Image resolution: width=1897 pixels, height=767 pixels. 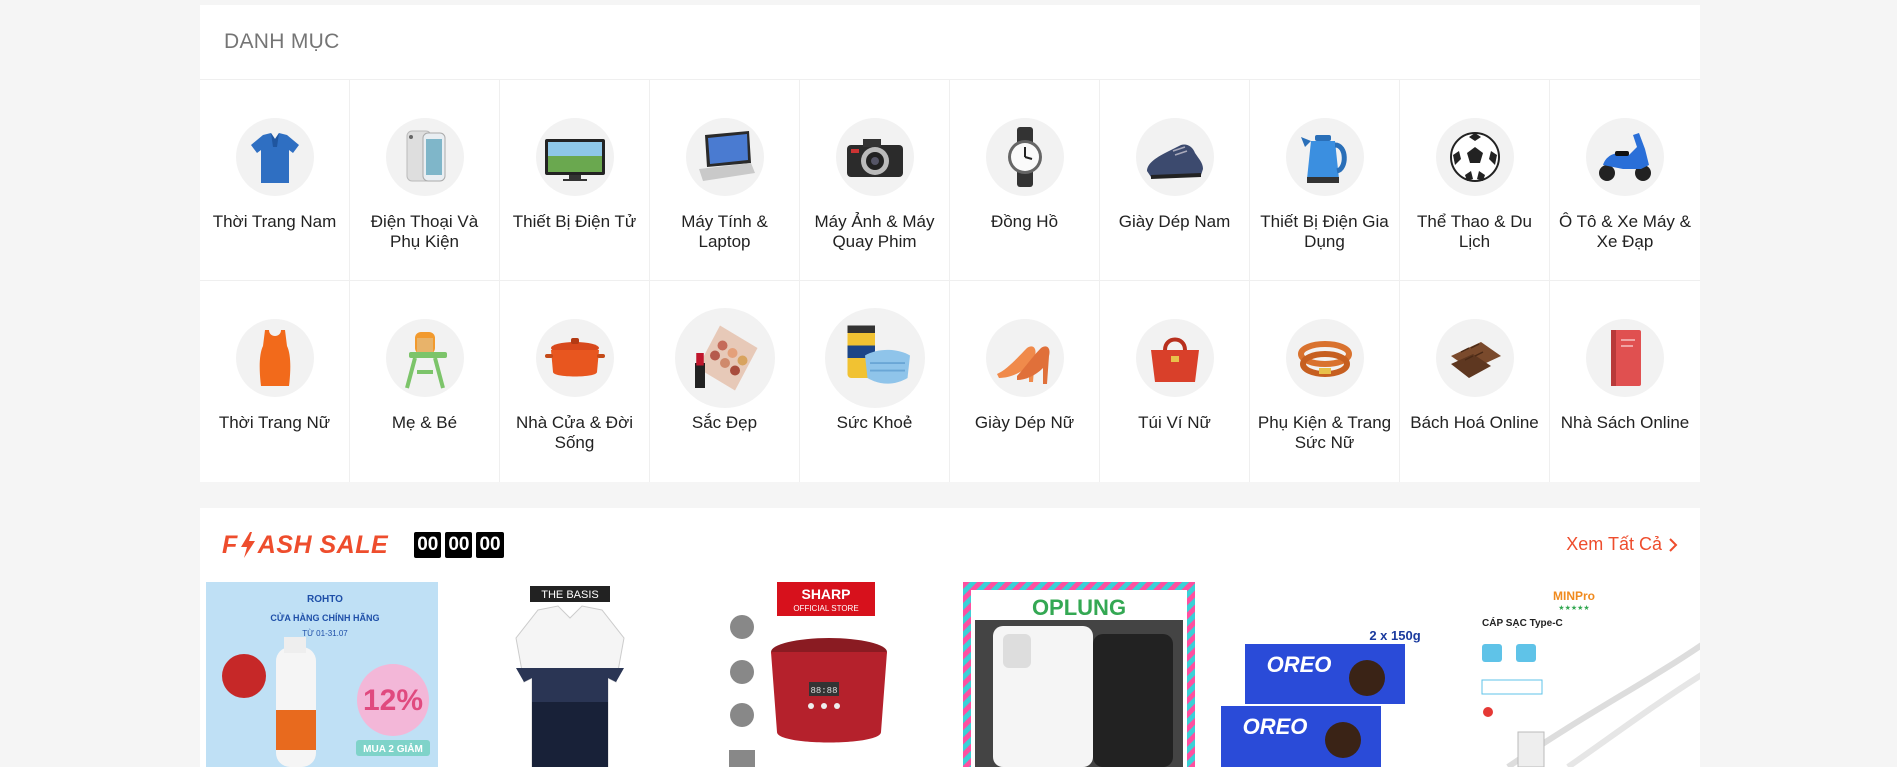 I want to click on product-image: OPLUNG, so click(x=1078, y=674).